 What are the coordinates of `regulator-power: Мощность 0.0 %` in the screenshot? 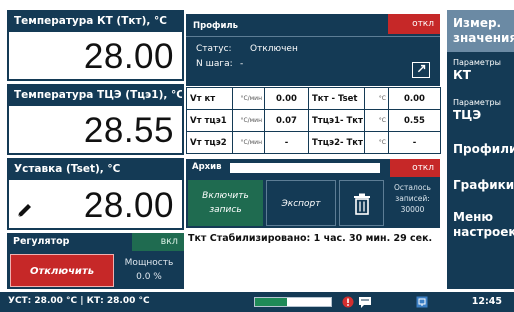 It's located at (149, 270).